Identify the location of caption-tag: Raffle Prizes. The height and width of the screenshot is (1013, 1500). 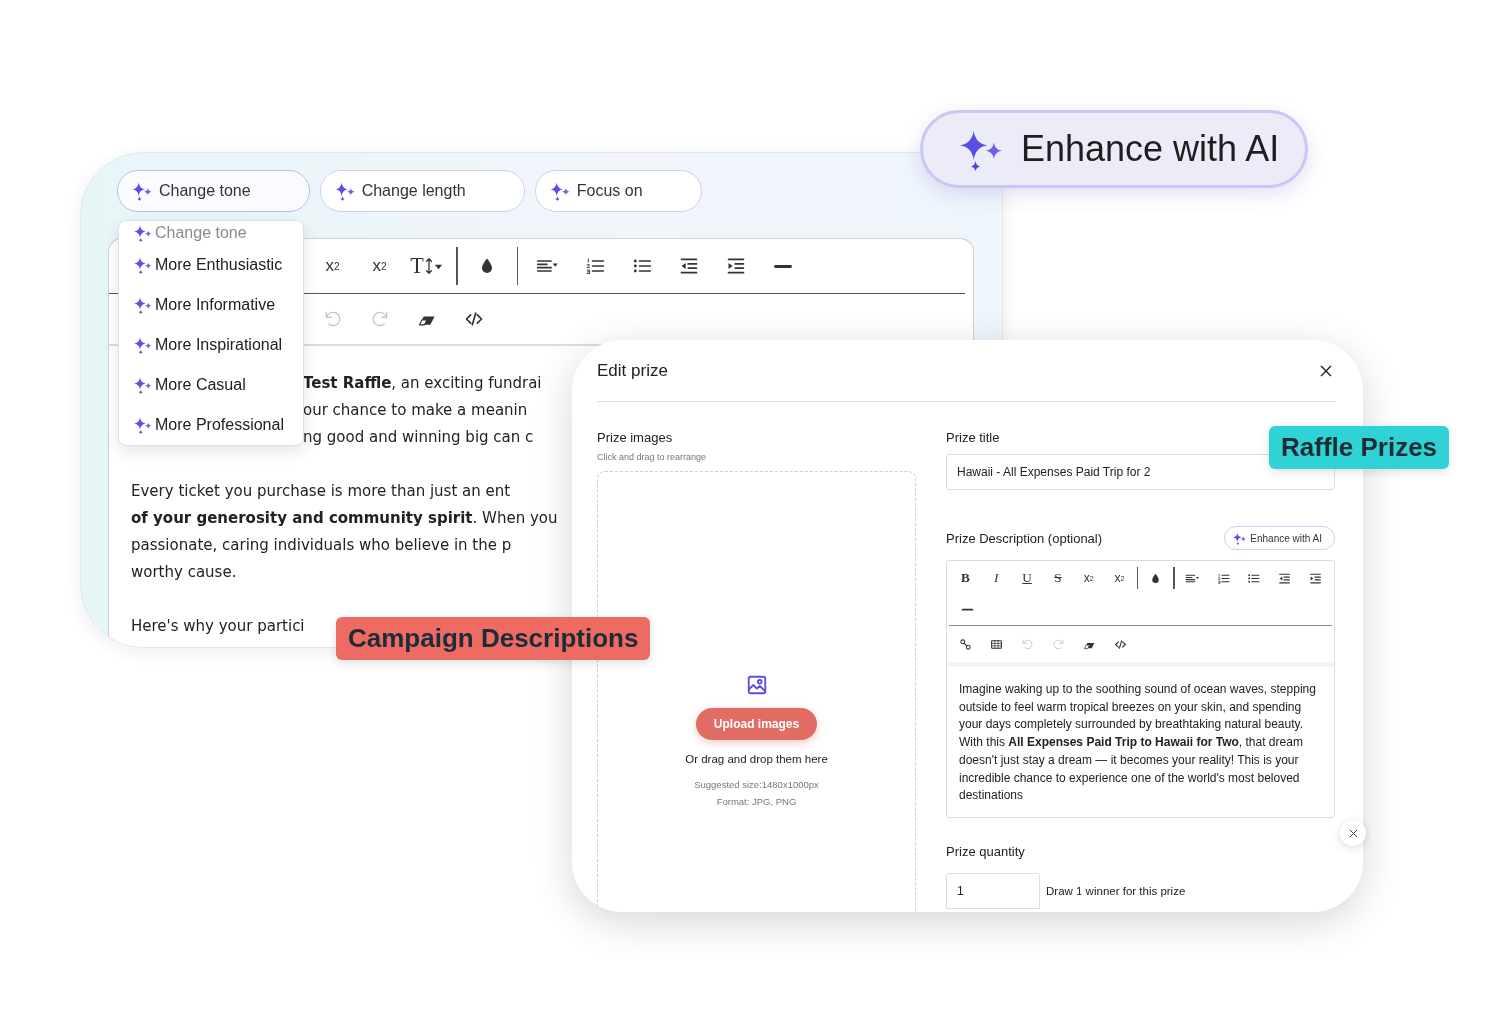
(1359, 447).